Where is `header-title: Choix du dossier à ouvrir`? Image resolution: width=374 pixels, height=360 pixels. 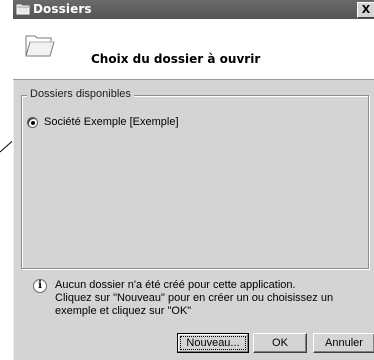
header-title: Choix du dossier à ouvrir is located at coordinates (176, 59).